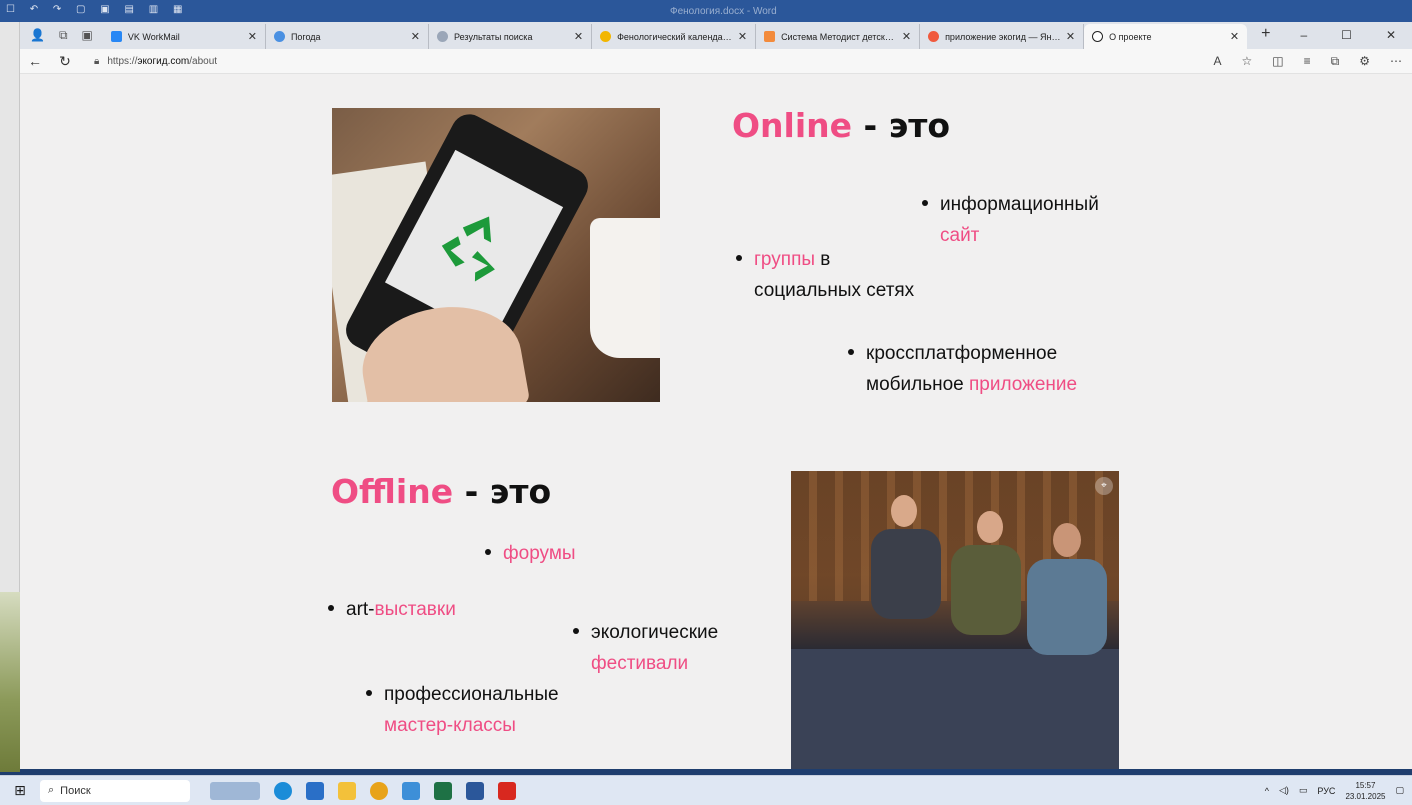  I want to click on weather-favicon-icon, so click(279, 36).